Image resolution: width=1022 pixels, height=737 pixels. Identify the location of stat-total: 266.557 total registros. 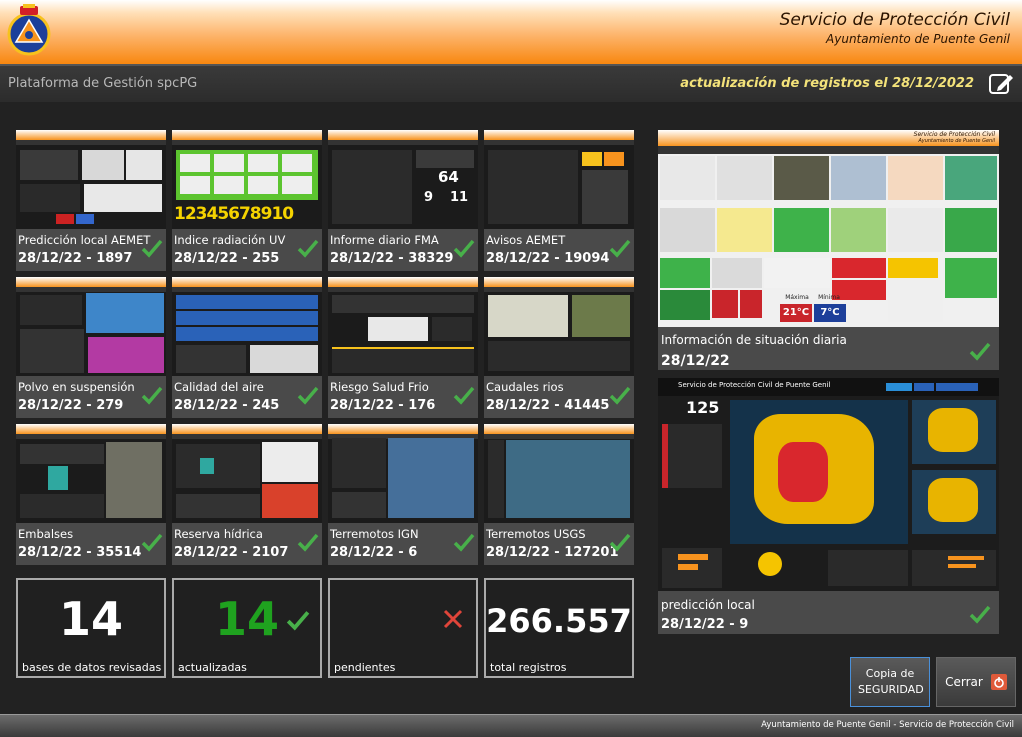
(559, 628).